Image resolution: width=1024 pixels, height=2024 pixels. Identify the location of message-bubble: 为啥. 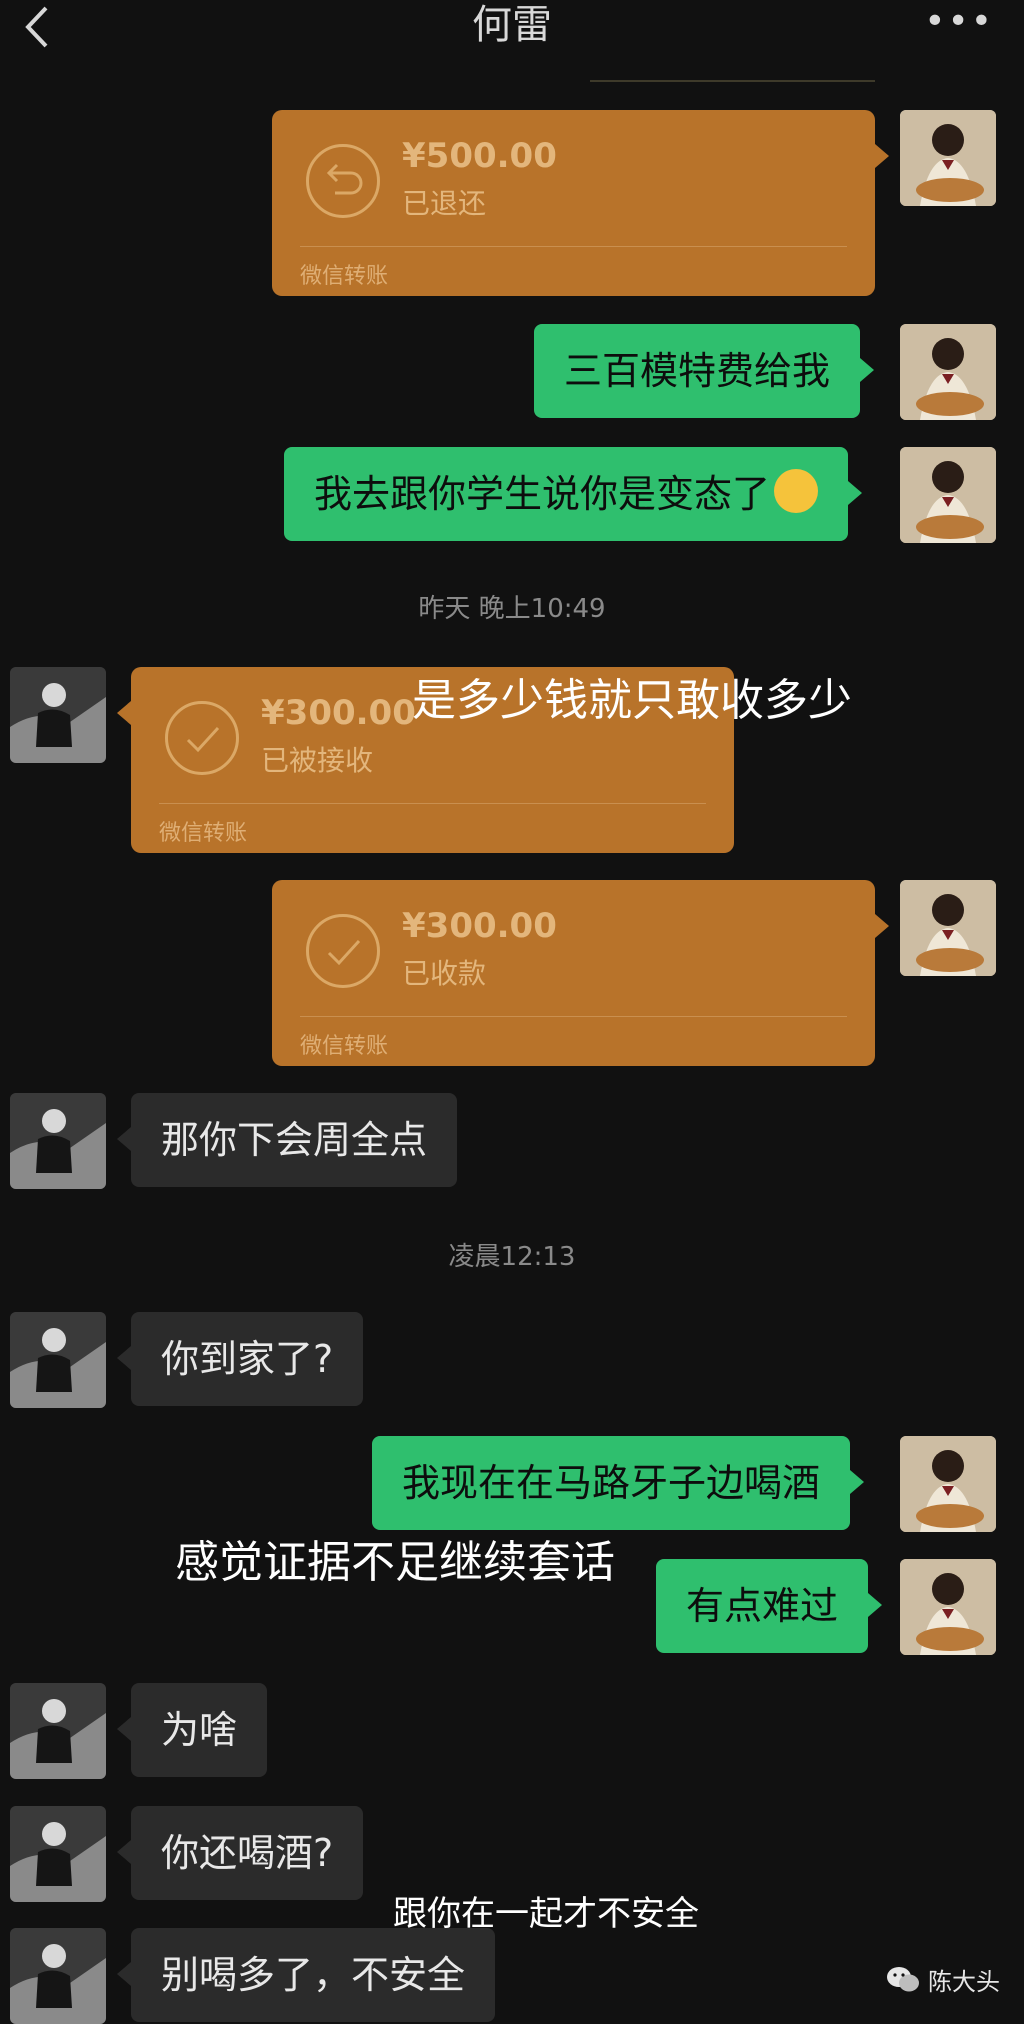
(192, 1730).